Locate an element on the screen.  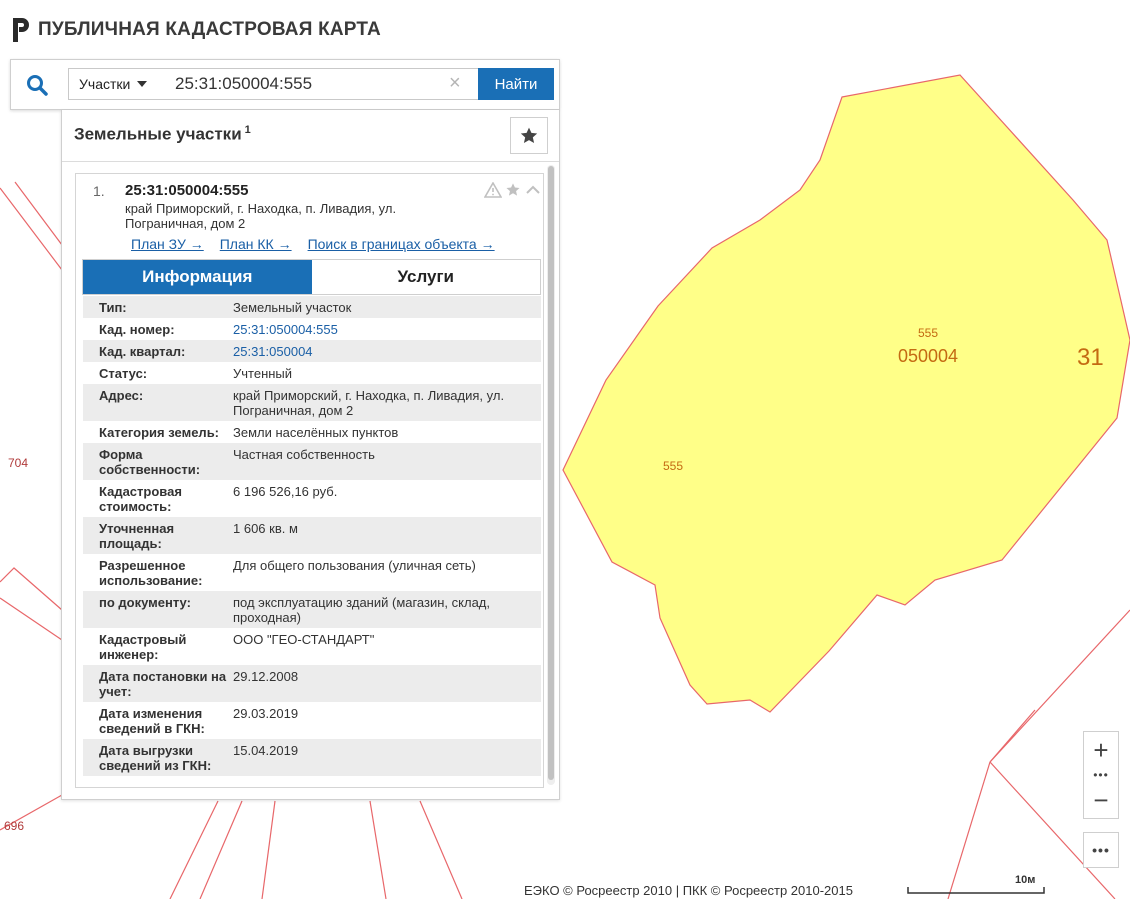
search-bar: Участки × Найти is located at coordinates (285, 84).